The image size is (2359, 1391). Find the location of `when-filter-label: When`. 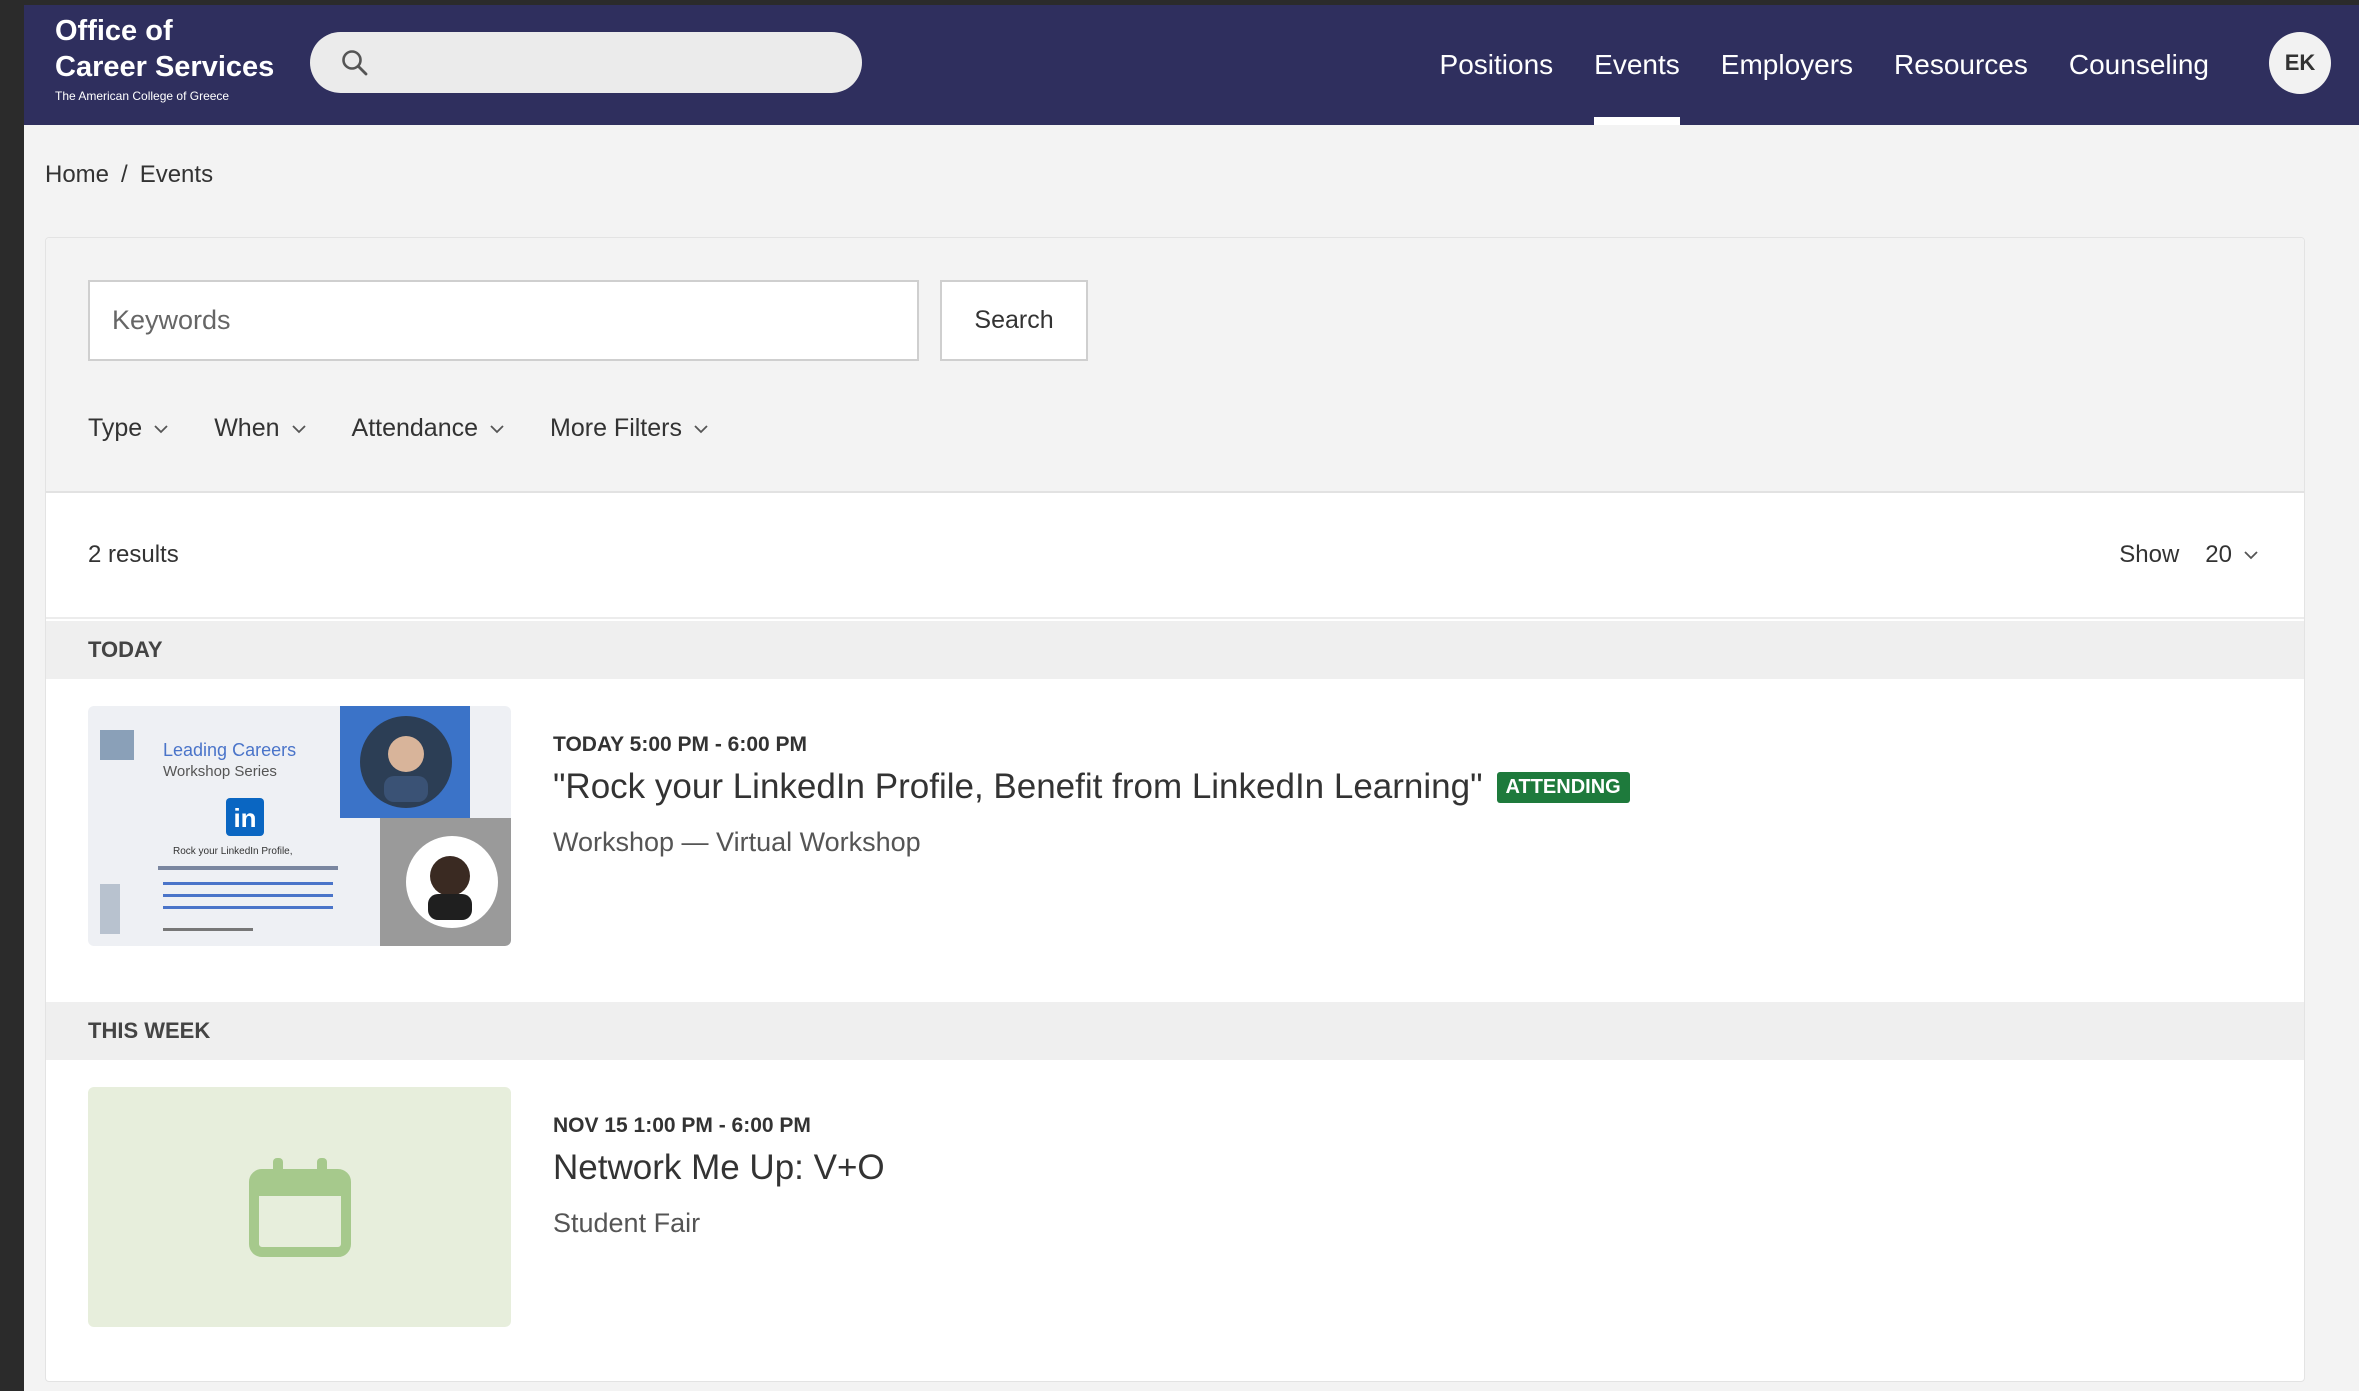

when-filter-label: When is located at coordinates (247, 428).